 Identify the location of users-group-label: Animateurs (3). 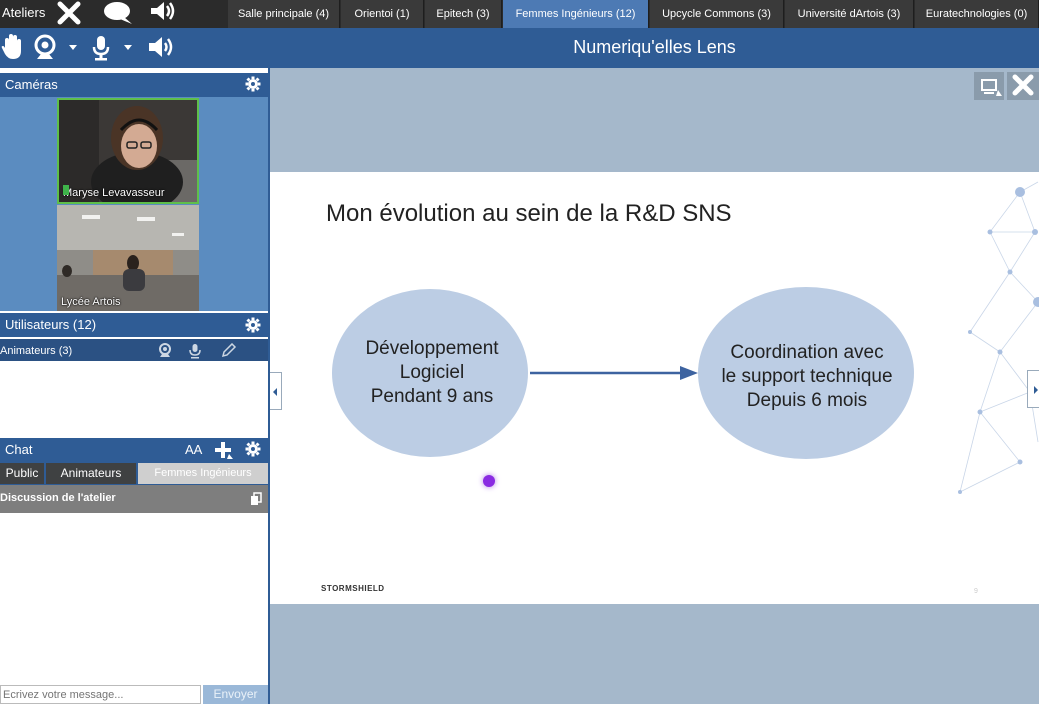
(36, 351).